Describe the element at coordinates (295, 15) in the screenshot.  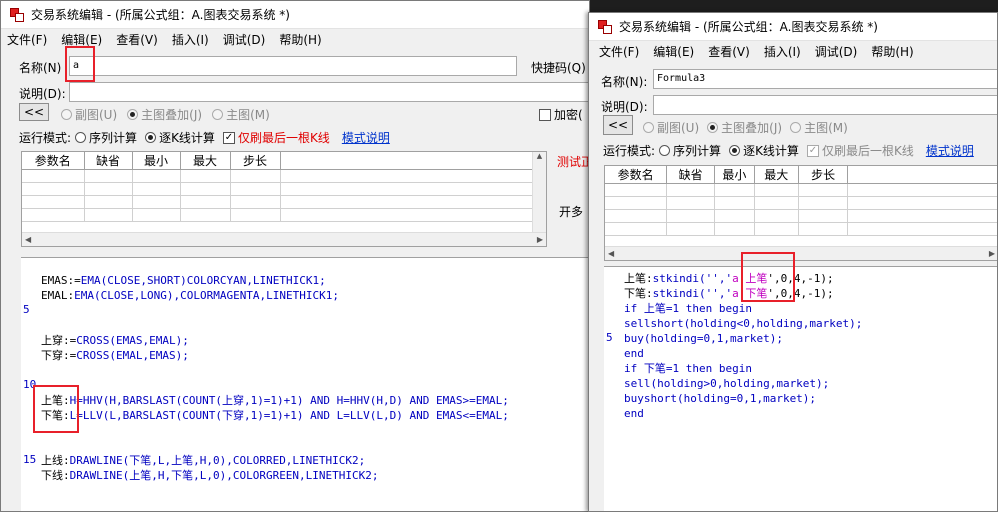
I see `left-title-bar: 交易系统编辑 - (所属公式组：A.图表交易系统 *)` at that location.